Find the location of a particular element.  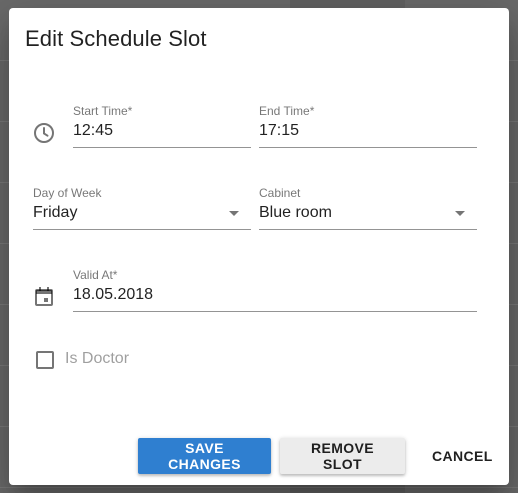

day-of-week-select: Day of Week Friday is located at coordinates (142, 208).